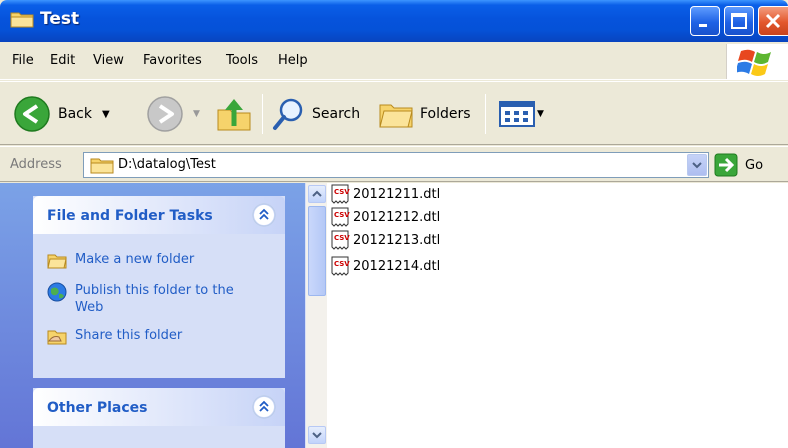 This screenshot has width=788, height=448. I want to click on menu-favorites: Favorites, so click(172, 60).